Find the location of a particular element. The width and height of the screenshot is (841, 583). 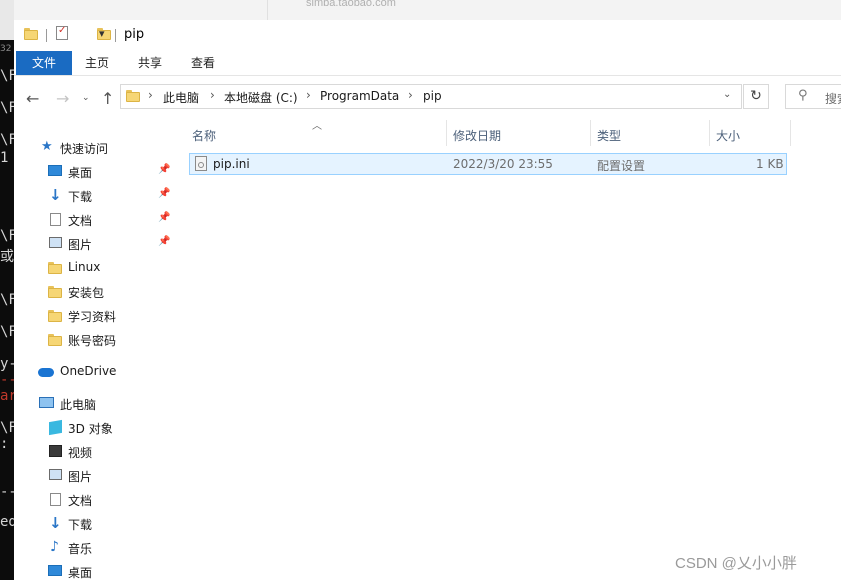

breadcrumb-pip: pip is located at coordinates (432, 96).